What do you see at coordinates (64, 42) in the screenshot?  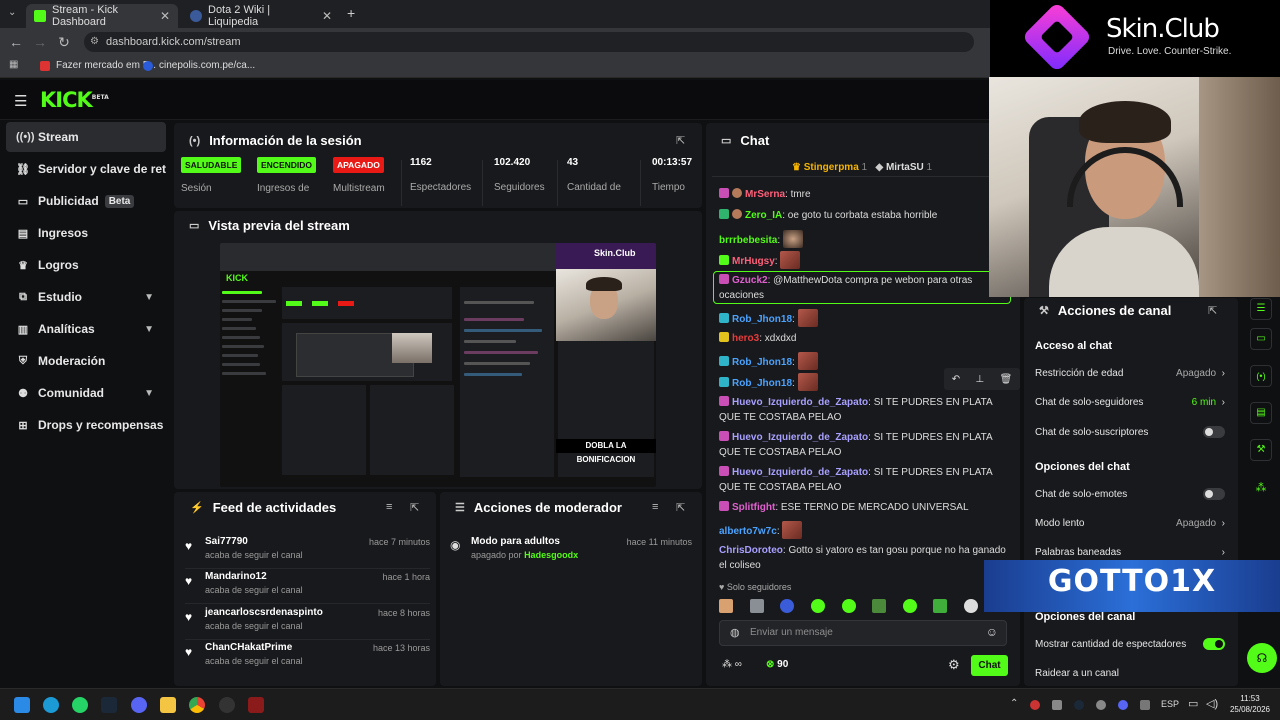 I see `reload-icon: ↻` at bounding box center [64, 42].